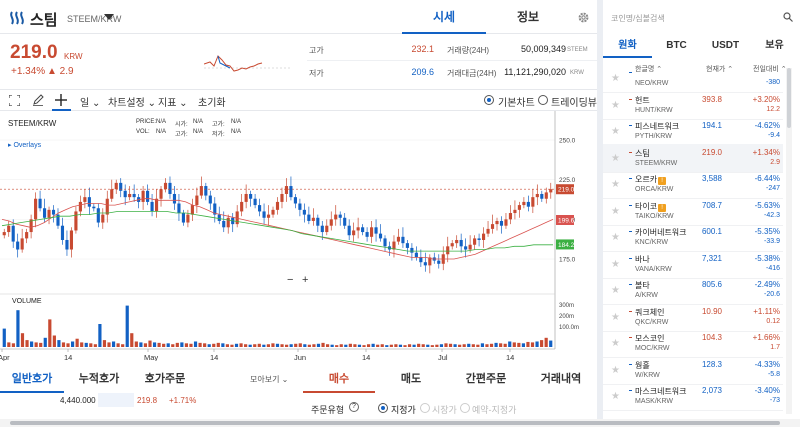  I want to click on period-select: 일 ⌄, so click(90, 101).